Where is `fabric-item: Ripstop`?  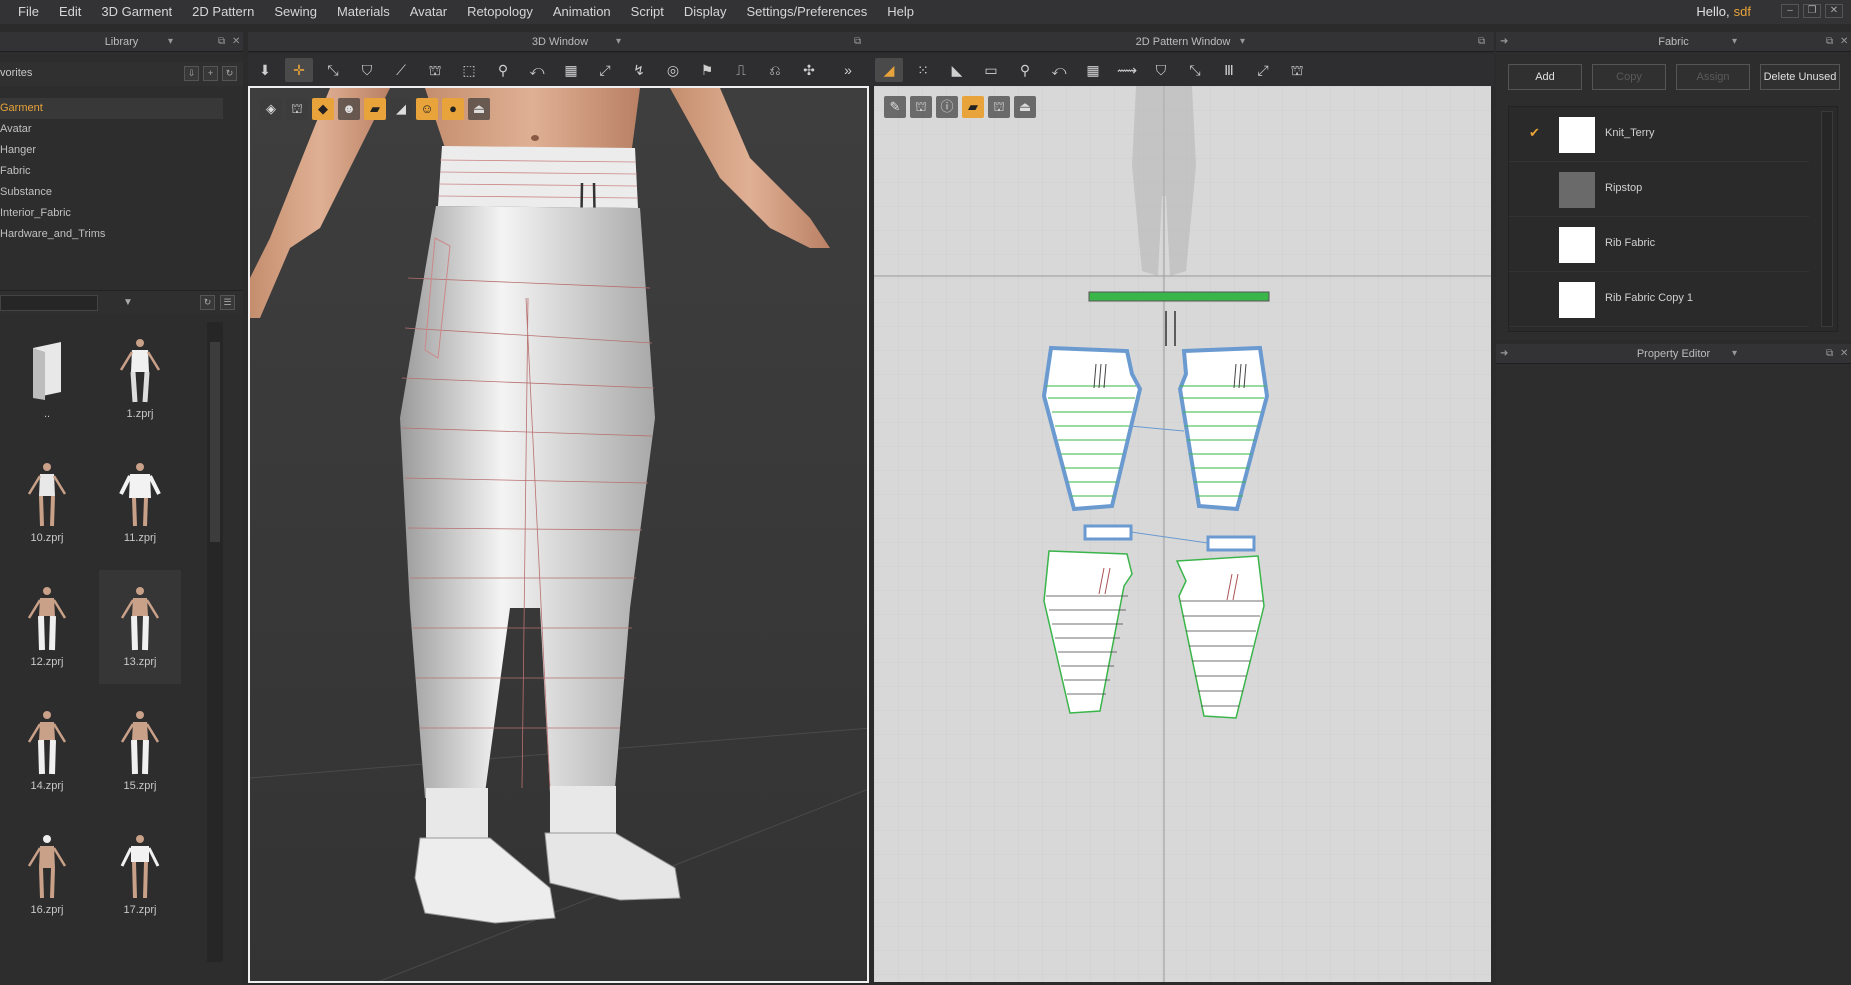
fabric-item: Ripstop is located at coordinates (1659, 189).